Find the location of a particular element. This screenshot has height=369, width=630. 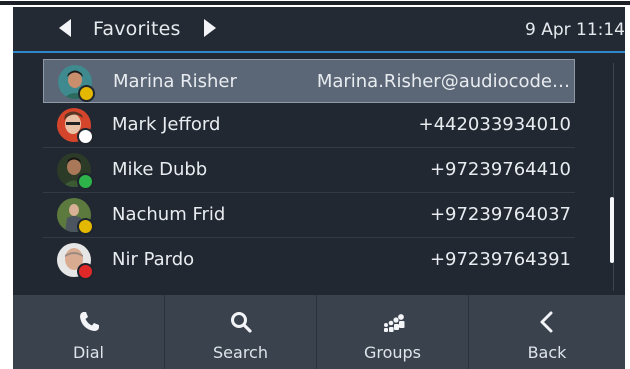

device-frame-top is located at coordinates (315, 3).